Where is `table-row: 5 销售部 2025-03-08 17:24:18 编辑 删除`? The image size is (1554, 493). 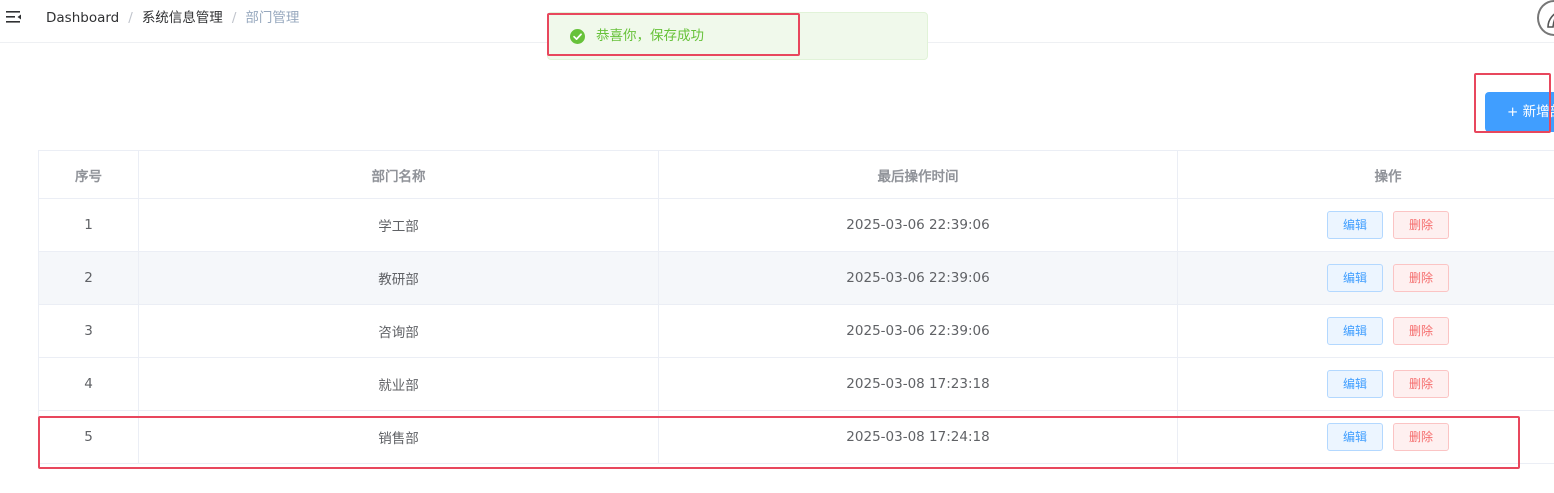
table-row: 5 销售部 2025-03-08 17:24:18 编辑 删除 is located at coordinates (796, 437).